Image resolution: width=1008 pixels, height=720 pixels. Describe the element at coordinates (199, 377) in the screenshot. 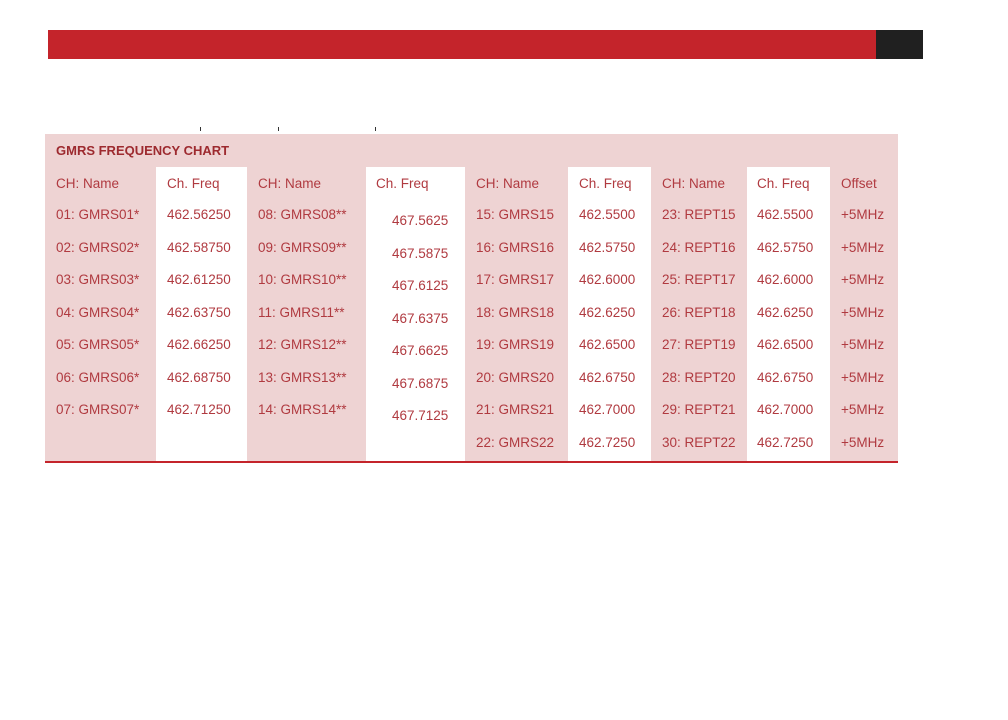

I see `channel-frequency: 462.68750` at that location.